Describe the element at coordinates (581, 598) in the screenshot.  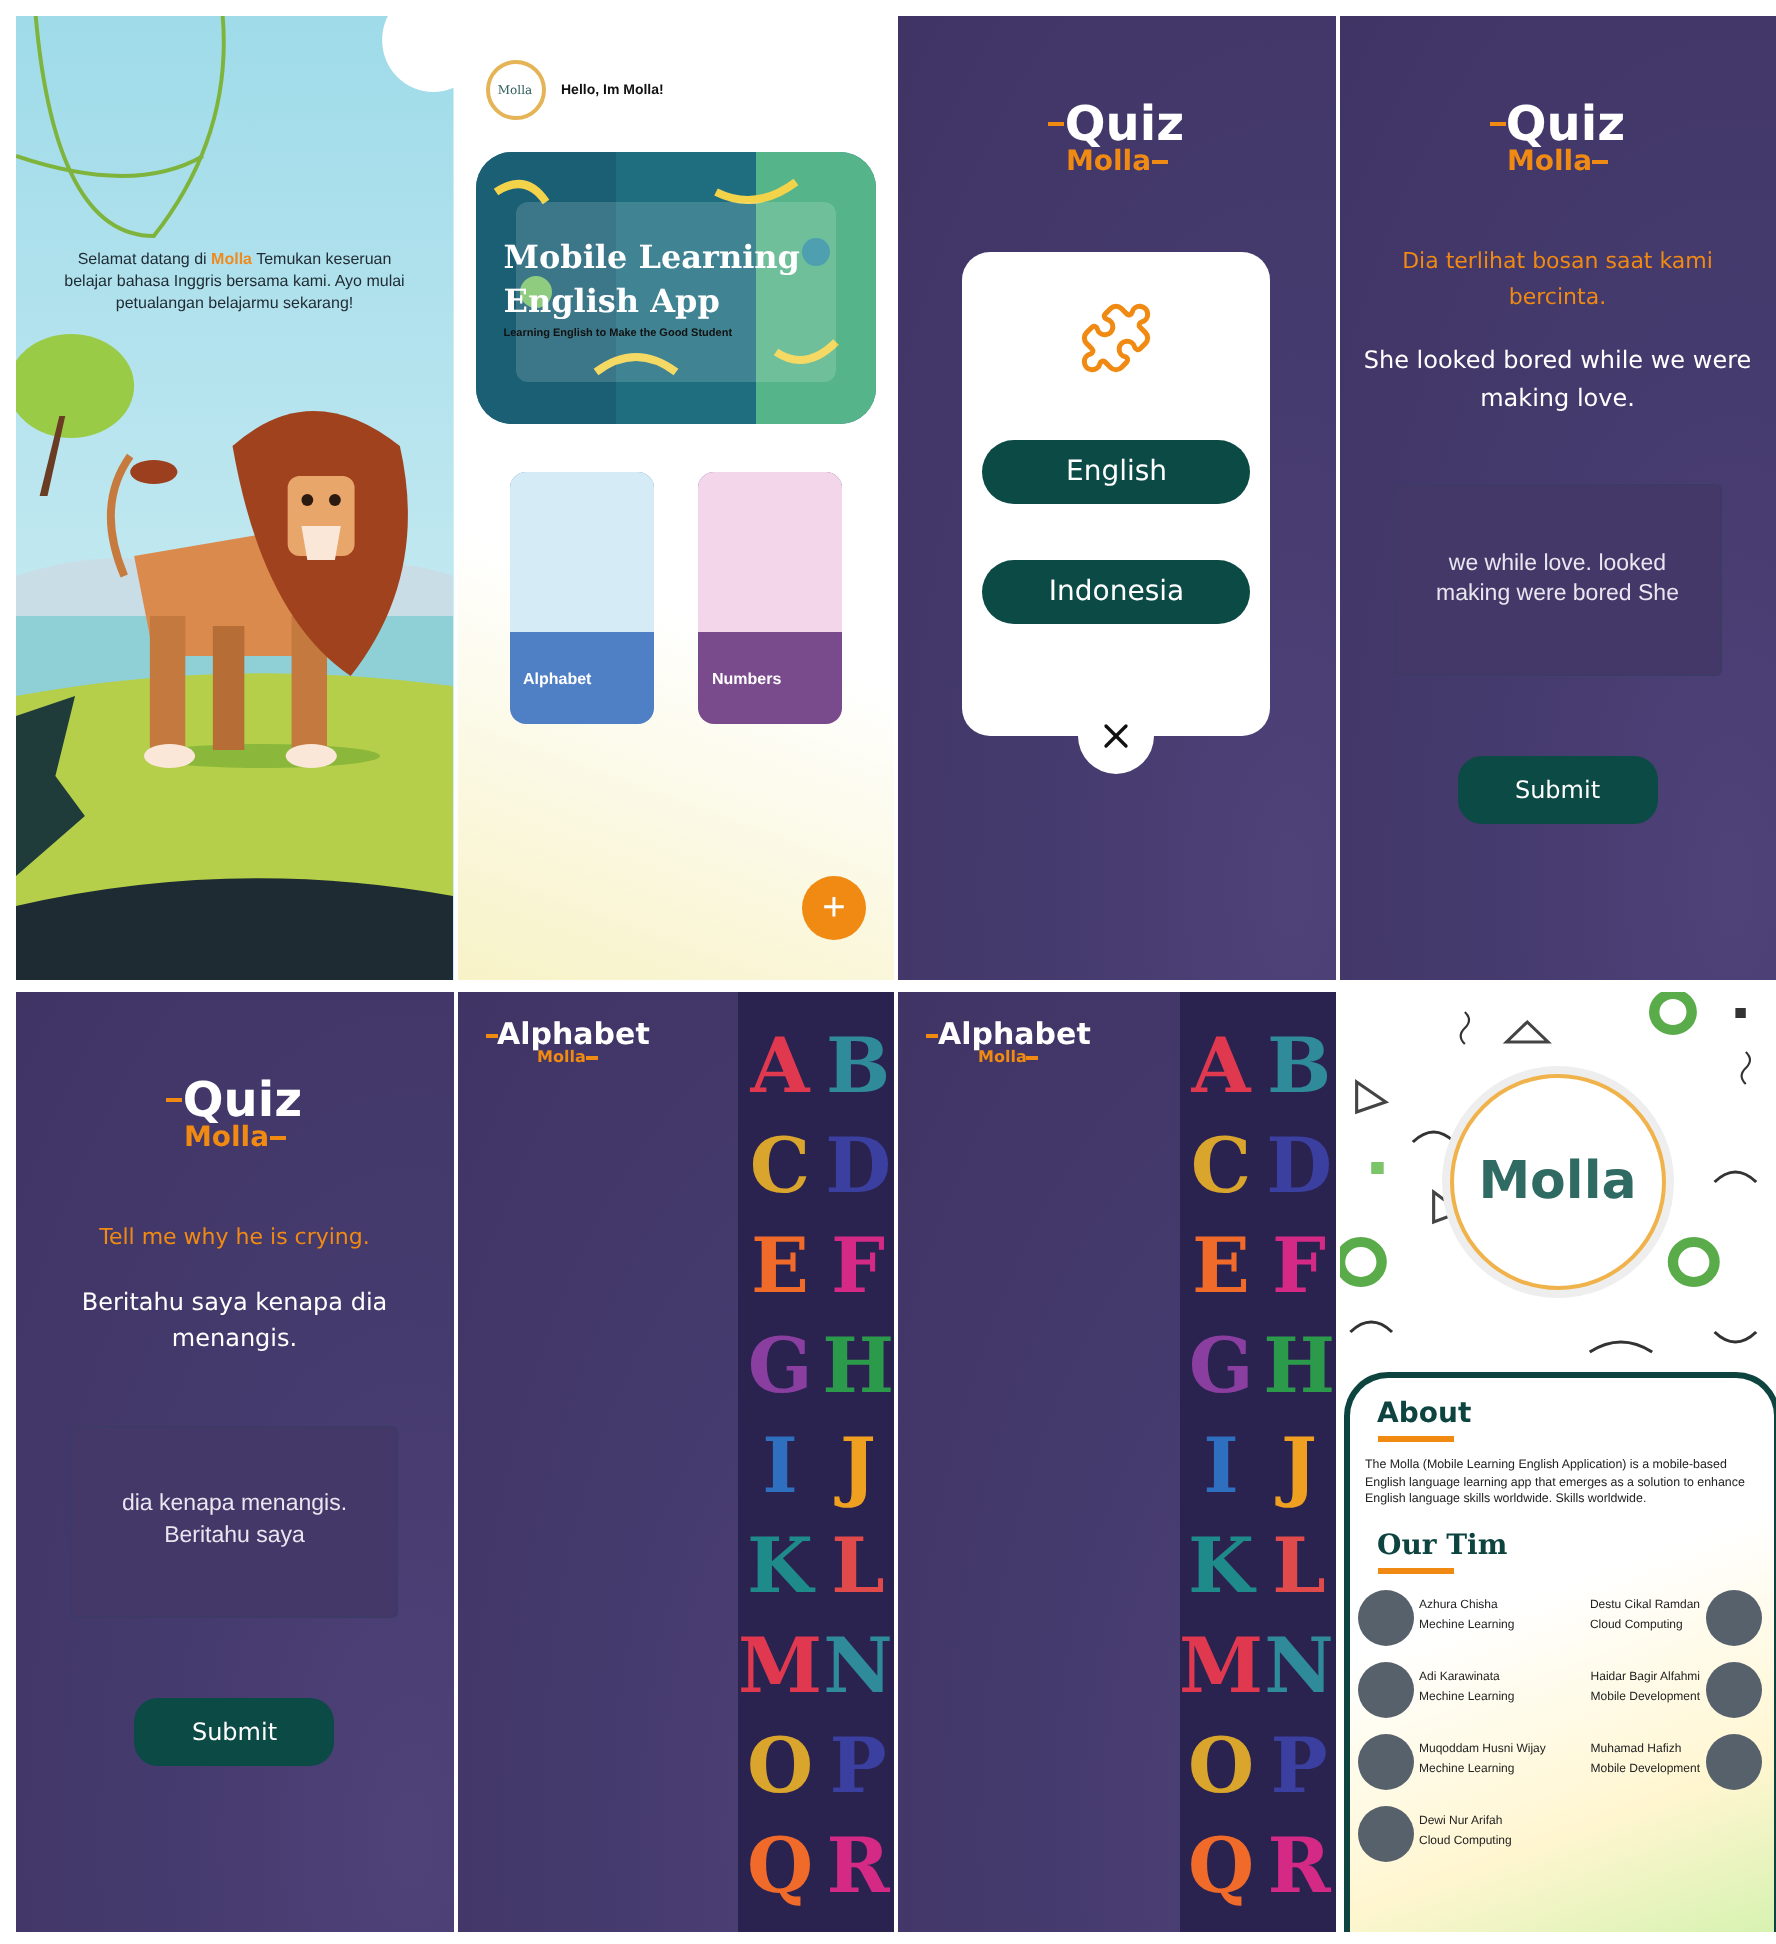
I see `category-card: Alphabet` at that location.